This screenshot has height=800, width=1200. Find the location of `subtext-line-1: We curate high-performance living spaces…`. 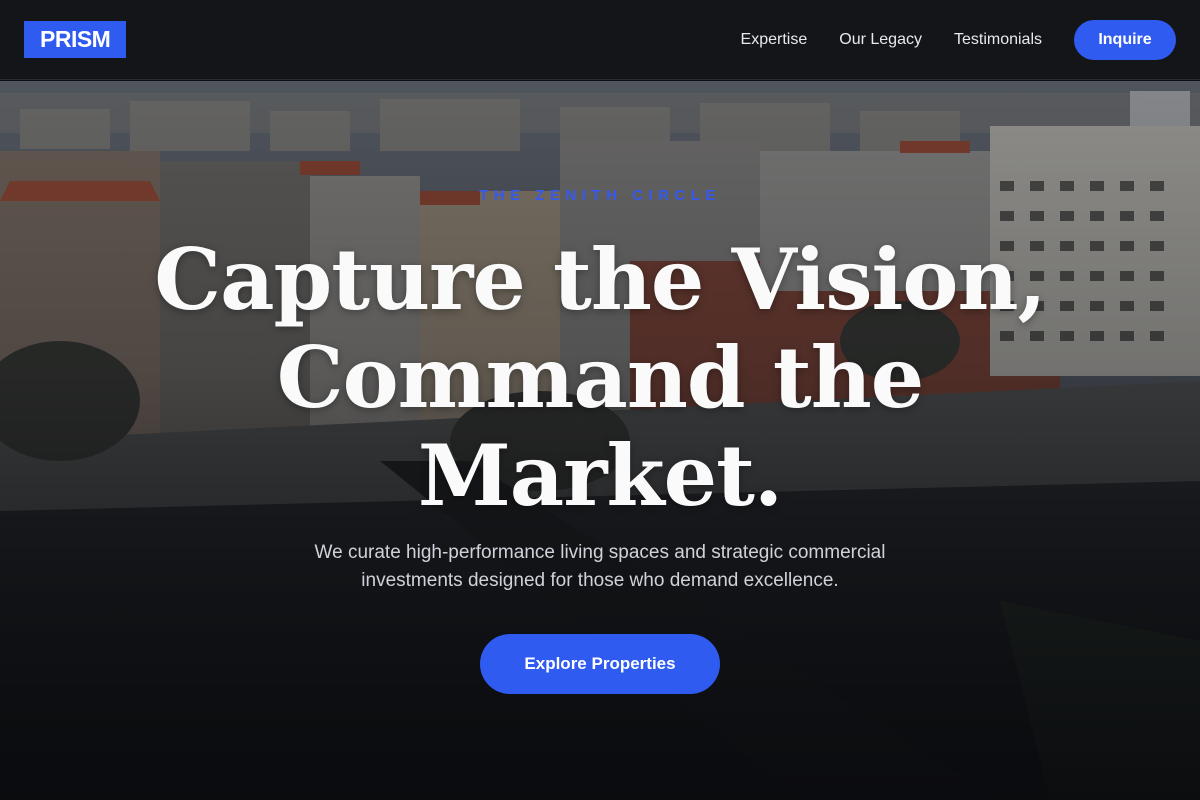

subtext-line-1: We curate high-performance living spaces… is located at coordinates (600, 552).